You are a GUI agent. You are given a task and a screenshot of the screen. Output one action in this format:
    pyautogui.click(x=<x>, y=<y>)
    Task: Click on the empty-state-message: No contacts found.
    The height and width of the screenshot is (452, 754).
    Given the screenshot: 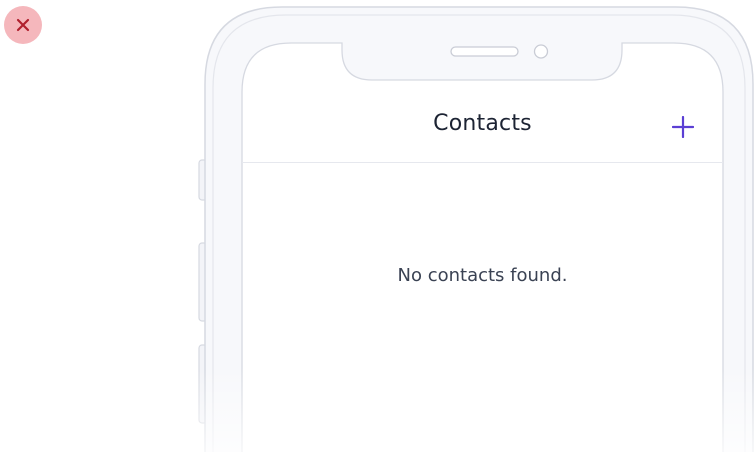 What is the action you would take?
    pyautogui.click(x=482, y=275)
    